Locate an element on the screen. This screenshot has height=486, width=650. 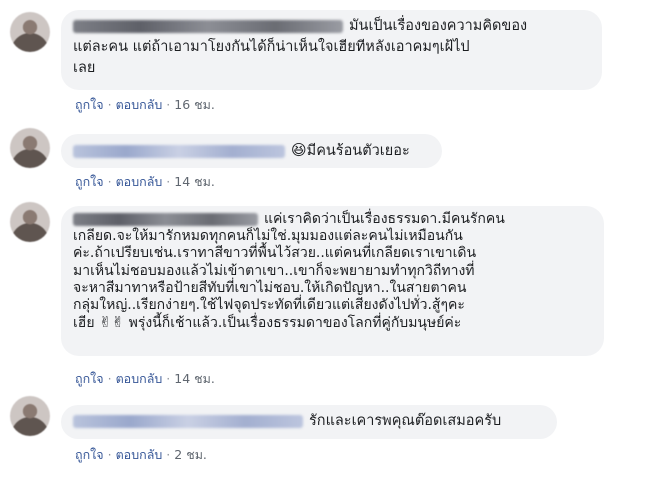
comment-bubble: 😆มีคนร้อนตัวเยอะ is located at coordinates (251, 151).